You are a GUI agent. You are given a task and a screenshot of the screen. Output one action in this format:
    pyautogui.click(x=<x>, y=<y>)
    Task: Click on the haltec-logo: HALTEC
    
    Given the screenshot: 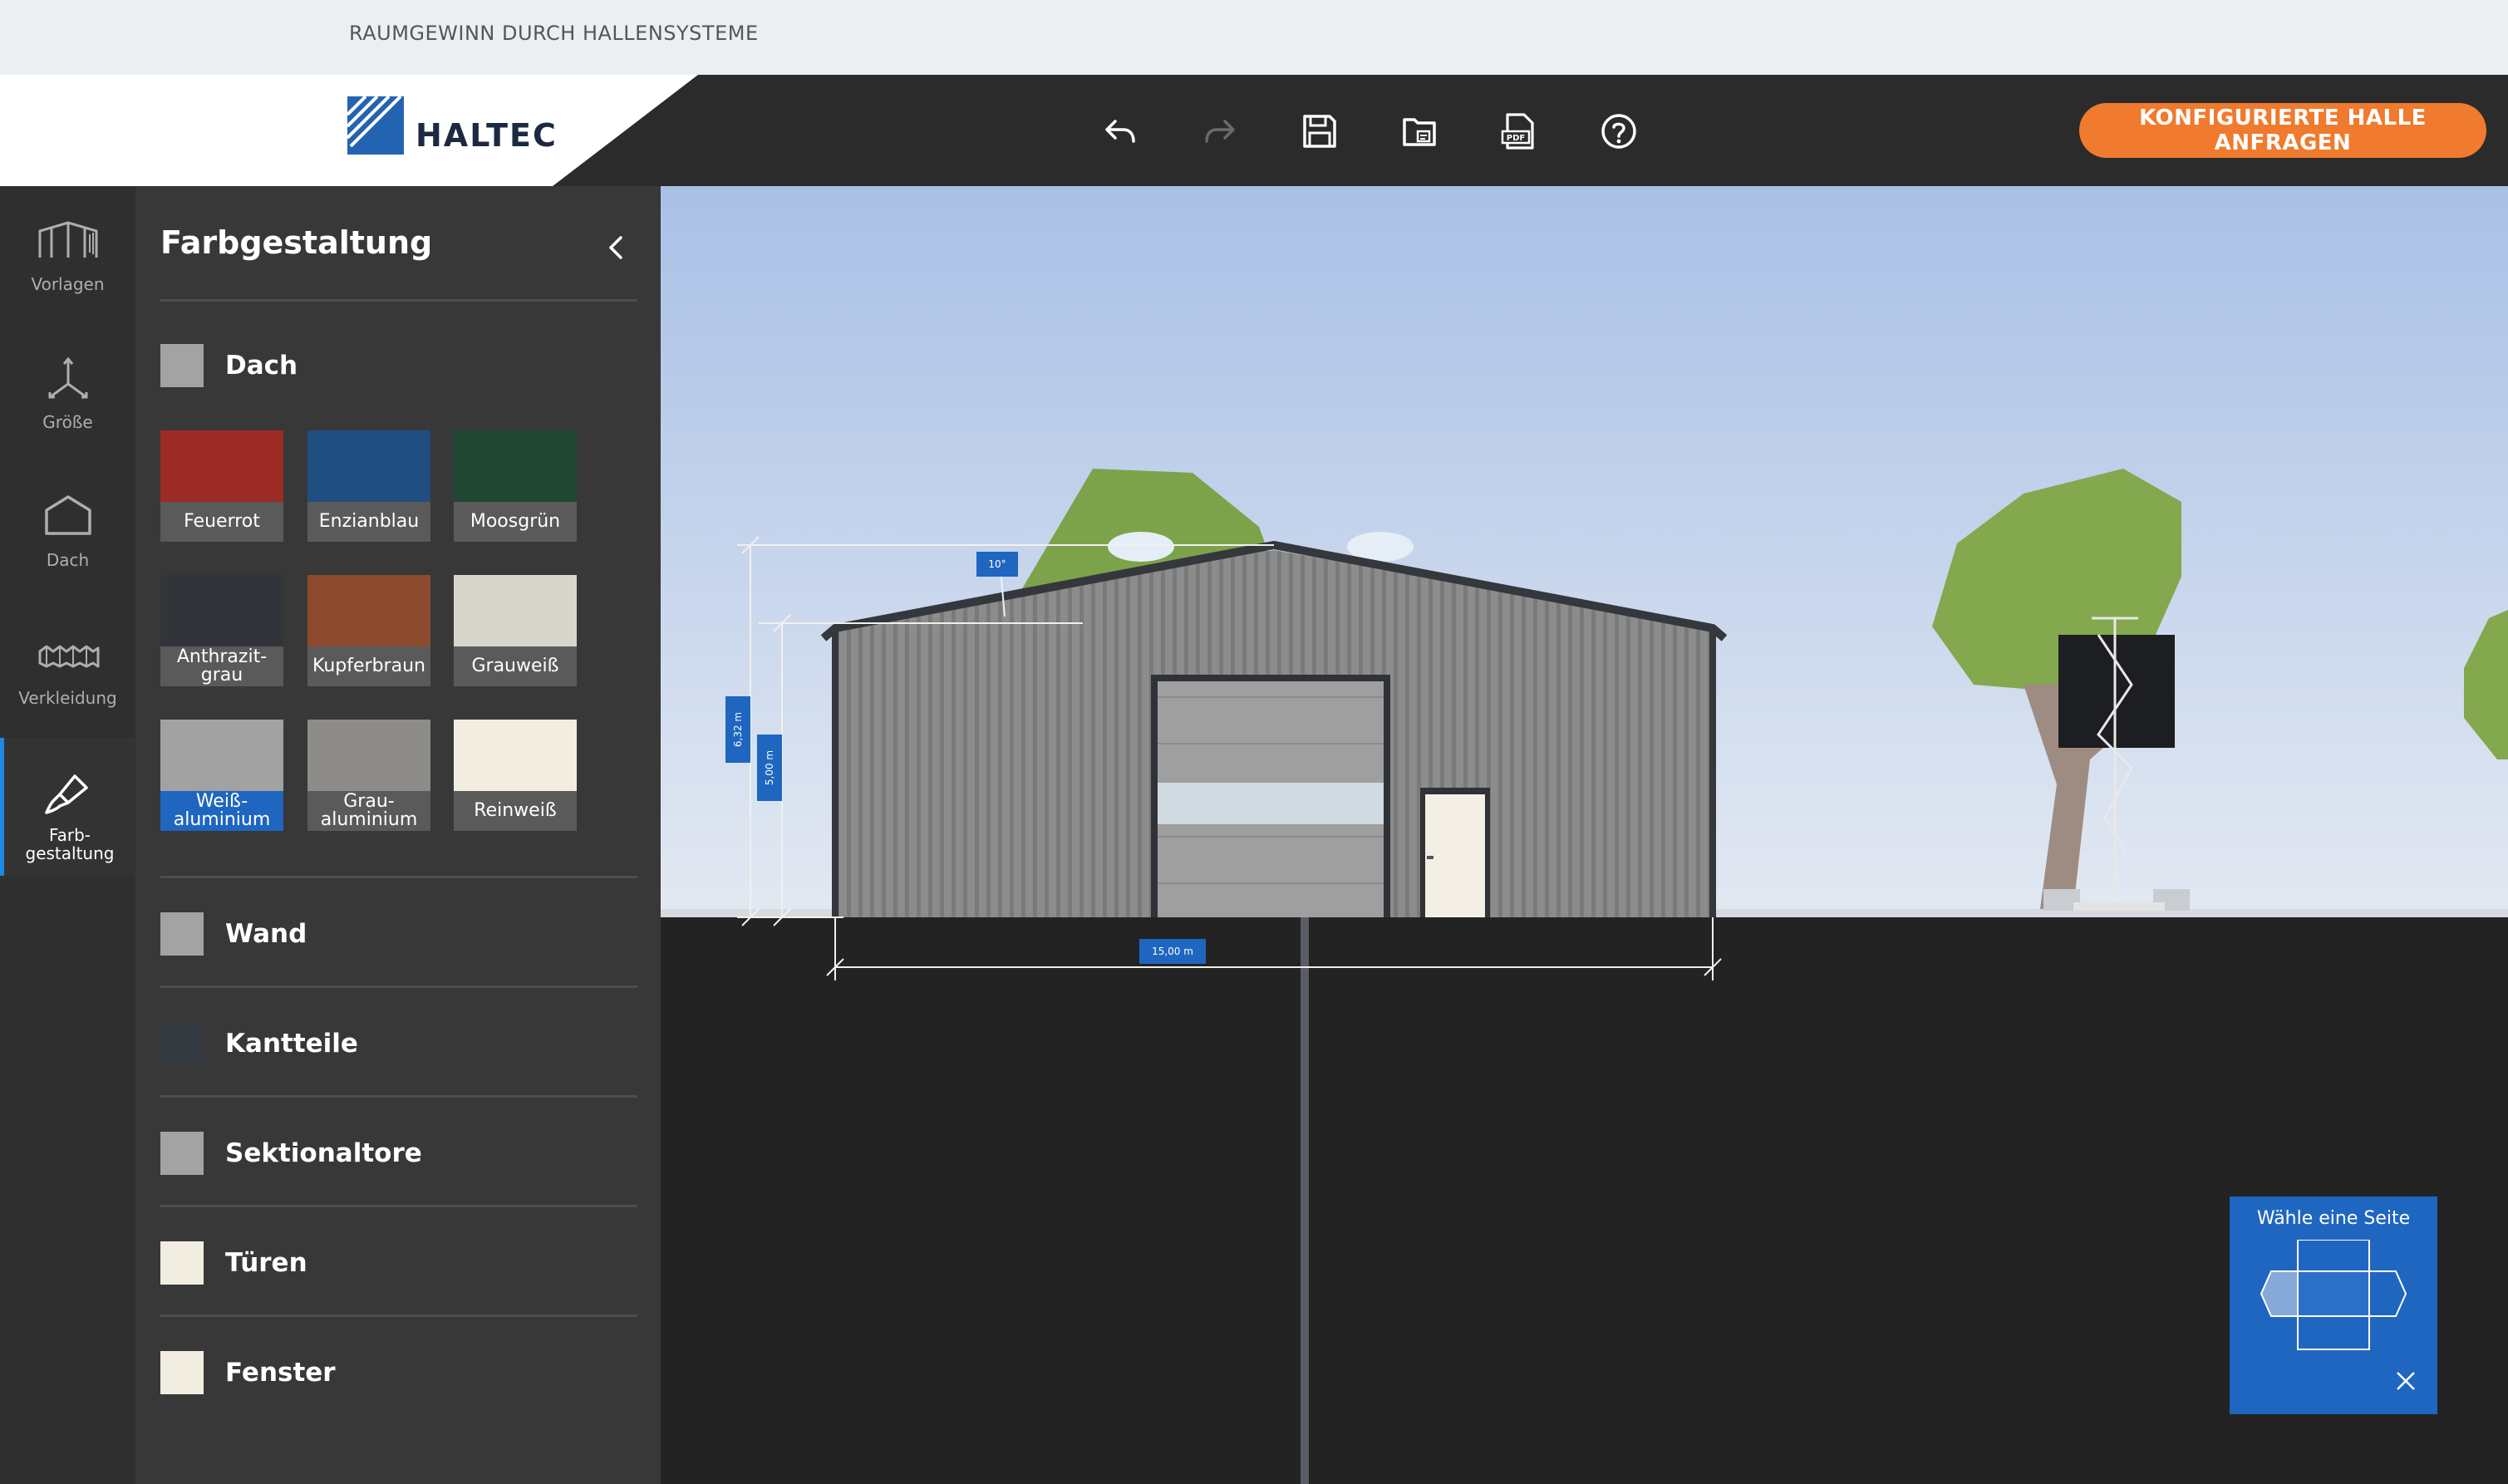 What is the action you would take?
    pyautogui.click(x=452, y=126)
    